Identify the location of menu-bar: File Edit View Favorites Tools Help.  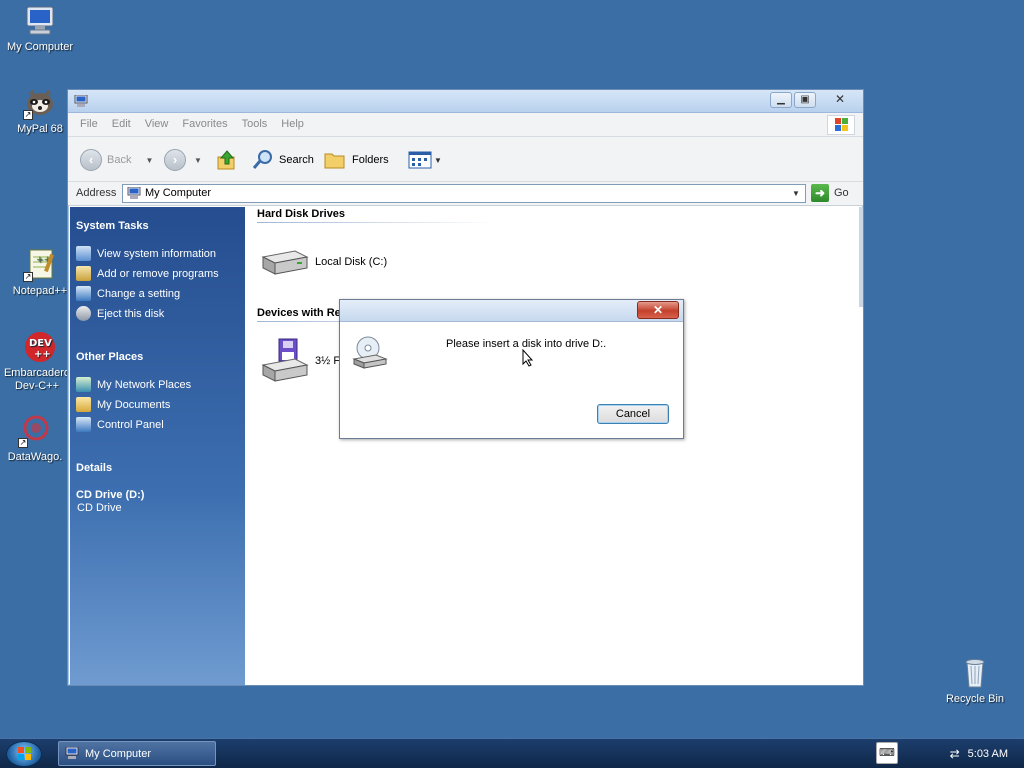
(465, 125).